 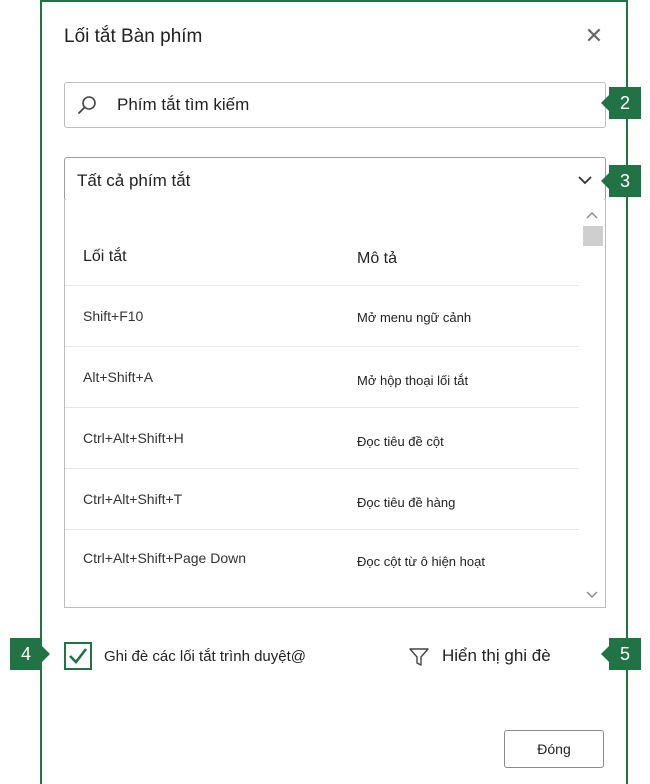 What do you see at coordinates (30, 654) in the screenshot?
I see `callout-checkbox: 4` at bounding box center [30, 654].